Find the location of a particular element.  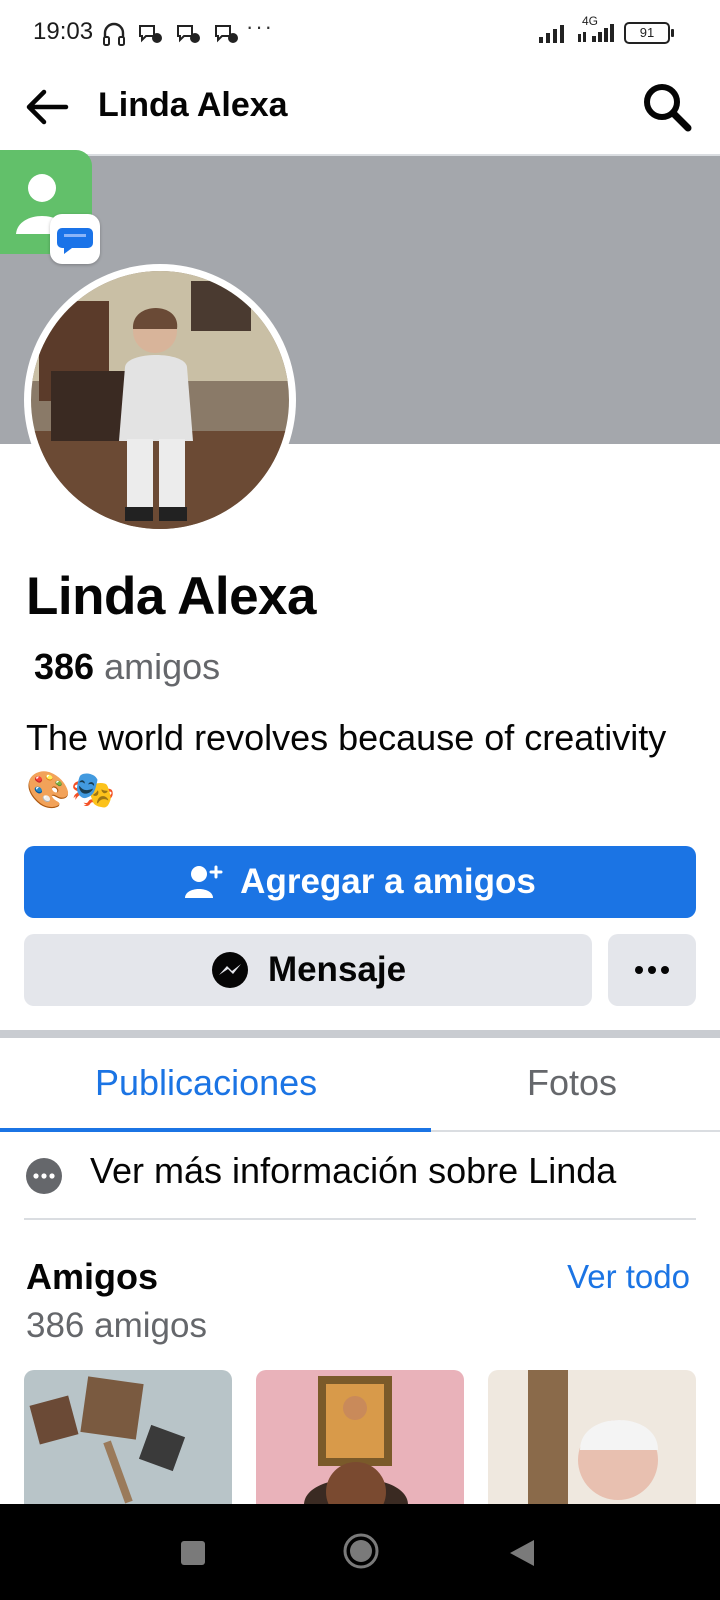

friends-count-line: 386 amigos is located at coordinates (127, 667).